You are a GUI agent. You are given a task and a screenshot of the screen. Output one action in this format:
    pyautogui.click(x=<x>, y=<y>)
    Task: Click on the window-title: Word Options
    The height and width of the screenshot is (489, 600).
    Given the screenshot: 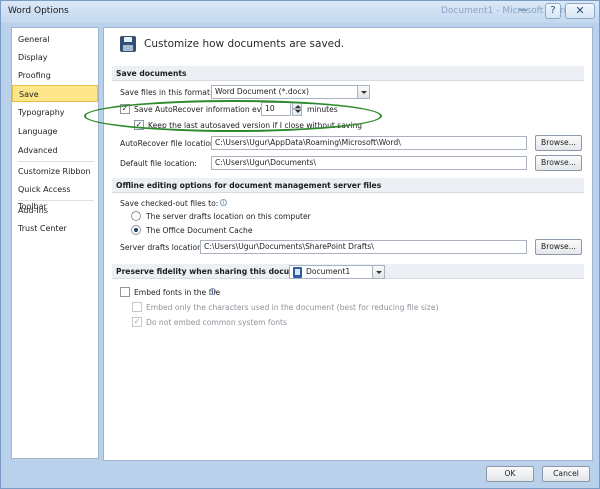 What is the action you would take?
    pyautogui.click(x=38, y=11)
    